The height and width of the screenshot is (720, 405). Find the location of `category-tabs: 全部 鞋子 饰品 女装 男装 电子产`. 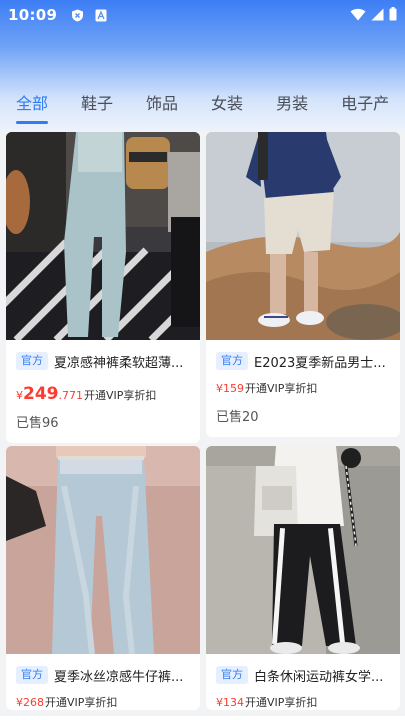

category-tabs: 全部 鞋子 饰品 女装 男装 电子产 is located at coordinates (202, 104).